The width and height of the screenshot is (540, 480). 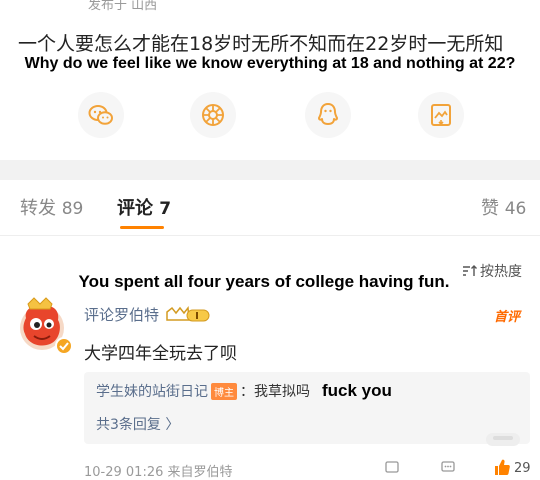 I want to click on tab-repost-count: 89, so click(x=72, y=209).